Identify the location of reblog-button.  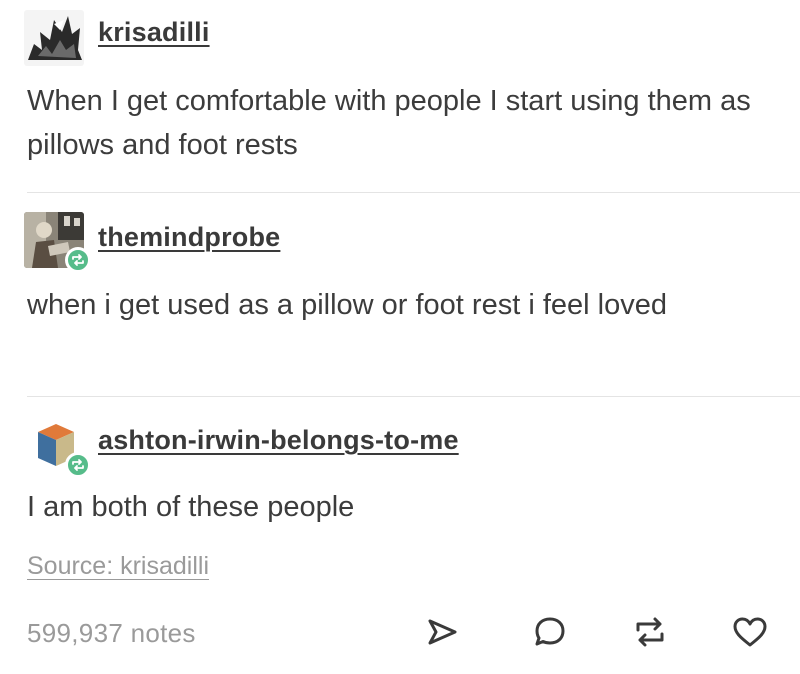
(650, 632).